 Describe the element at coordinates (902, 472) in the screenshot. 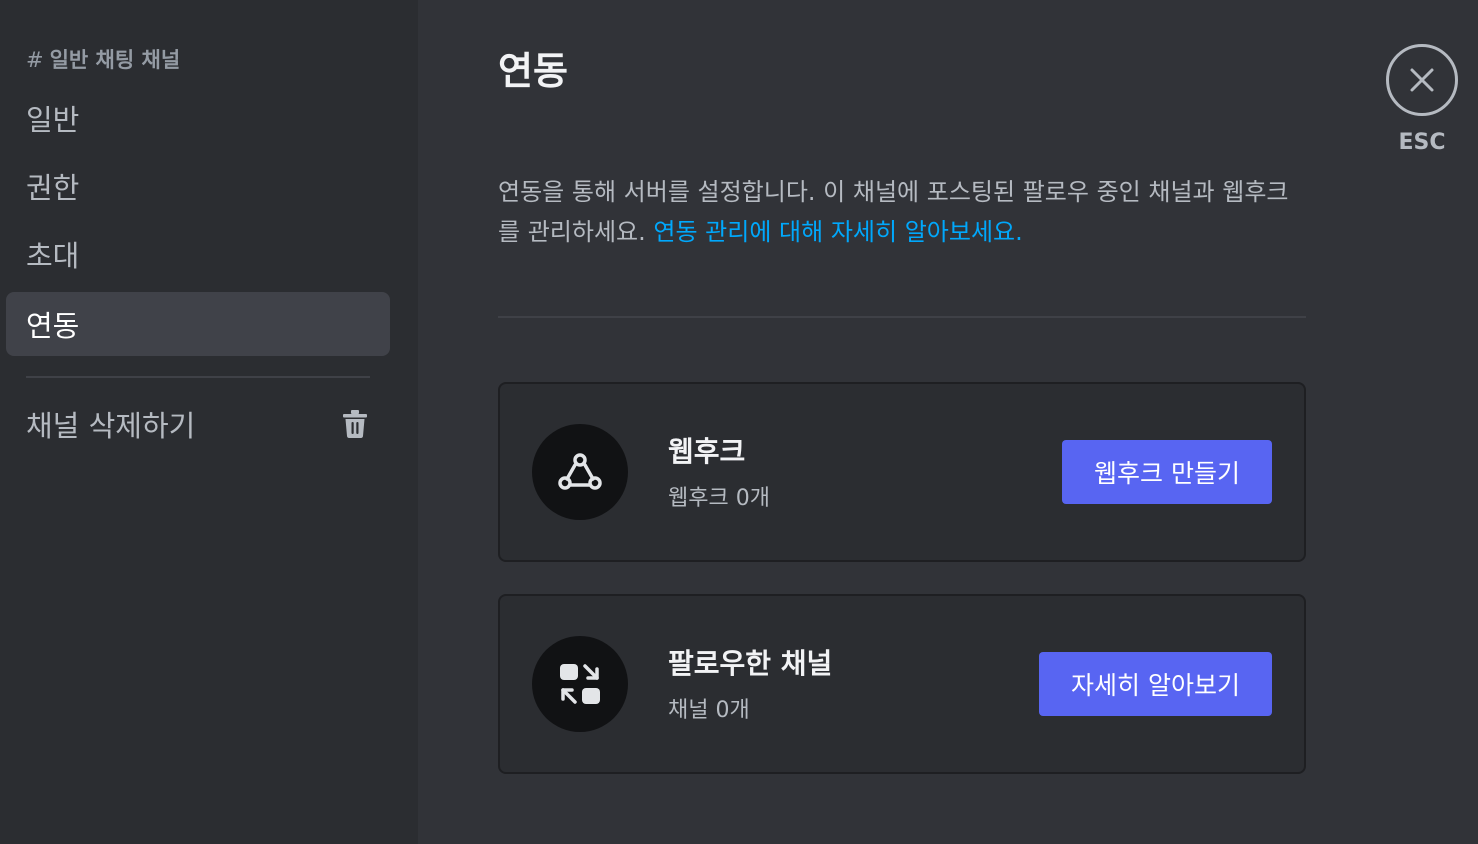

I see `webhooks-card: 웹후크 웹후크 0개 웹후크 만들기` at that location.